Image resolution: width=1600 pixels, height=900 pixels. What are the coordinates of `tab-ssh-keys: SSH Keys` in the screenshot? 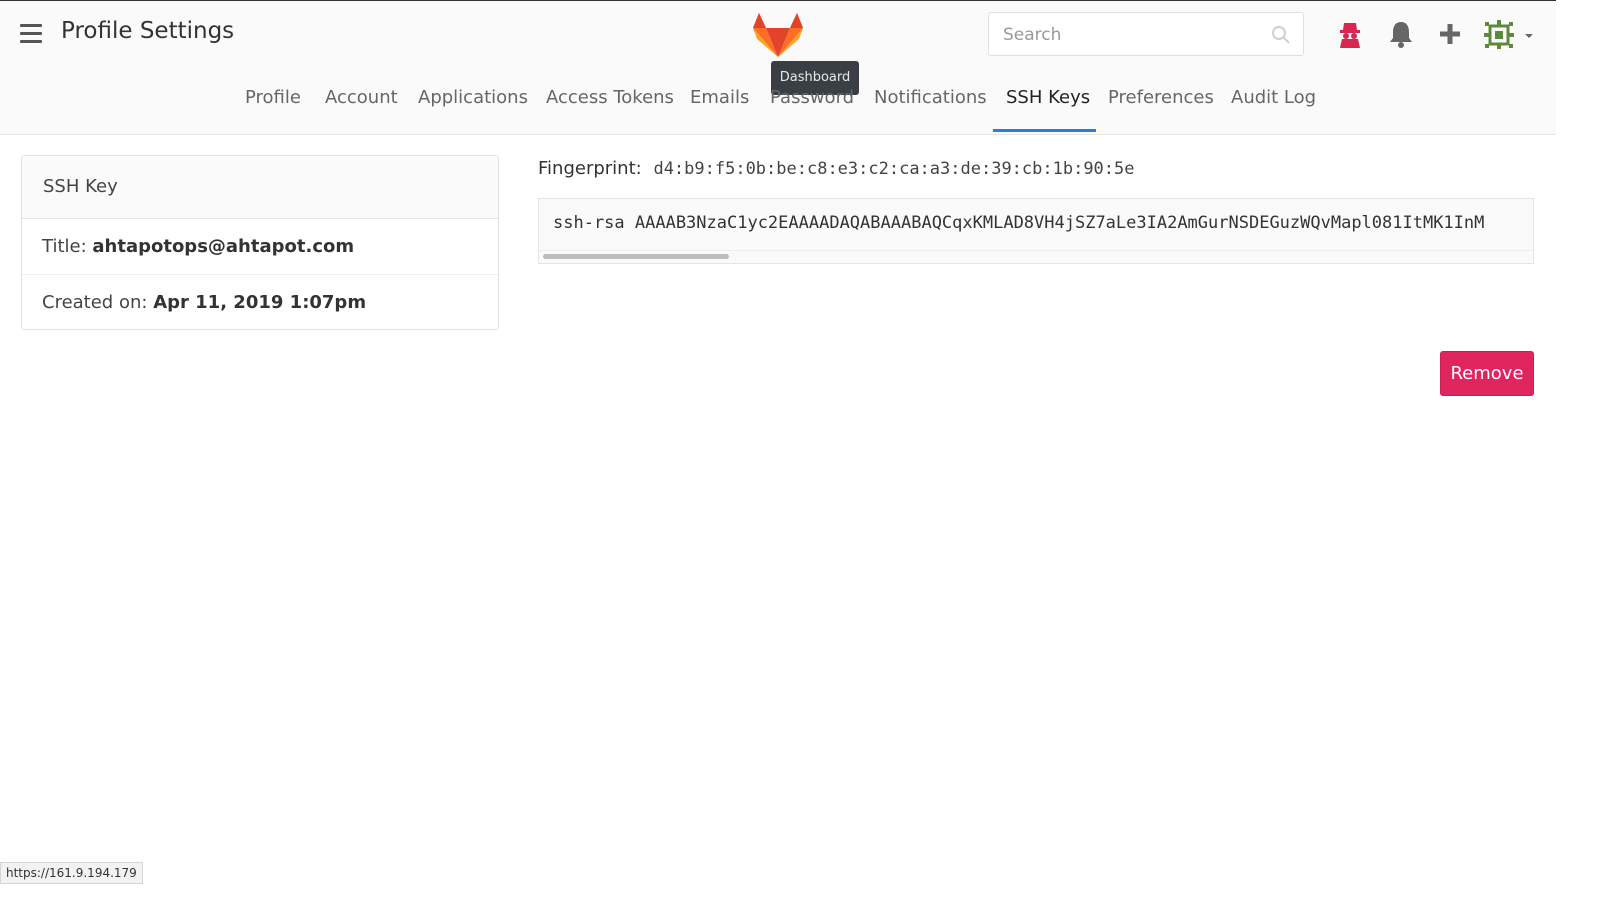 It's located at (1048, 107).